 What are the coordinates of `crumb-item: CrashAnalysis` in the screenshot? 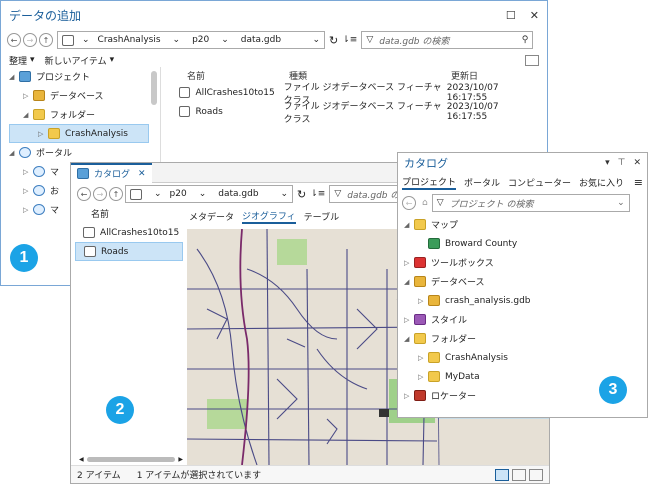 It's located at (129, 40).